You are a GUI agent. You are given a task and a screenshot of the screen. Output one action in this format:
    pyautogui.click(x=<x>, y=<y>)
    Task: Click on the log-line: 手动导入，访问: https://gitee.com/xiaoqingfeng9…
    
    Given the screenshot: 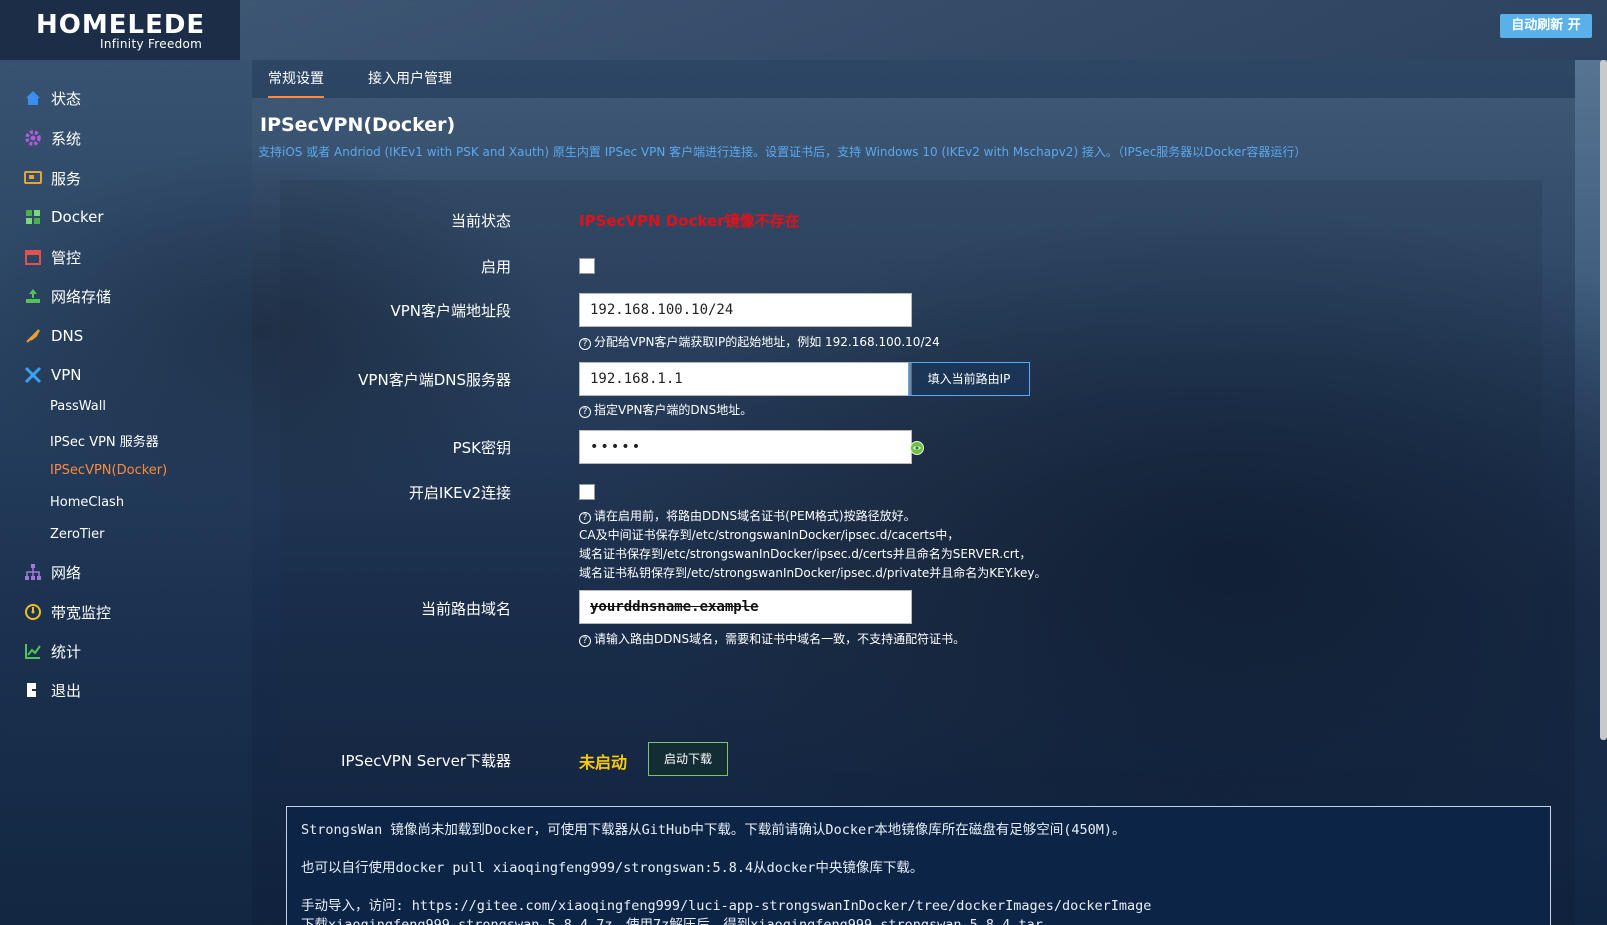 What is the action you would take?
    pyautogui.click(x=726, y=906)
    